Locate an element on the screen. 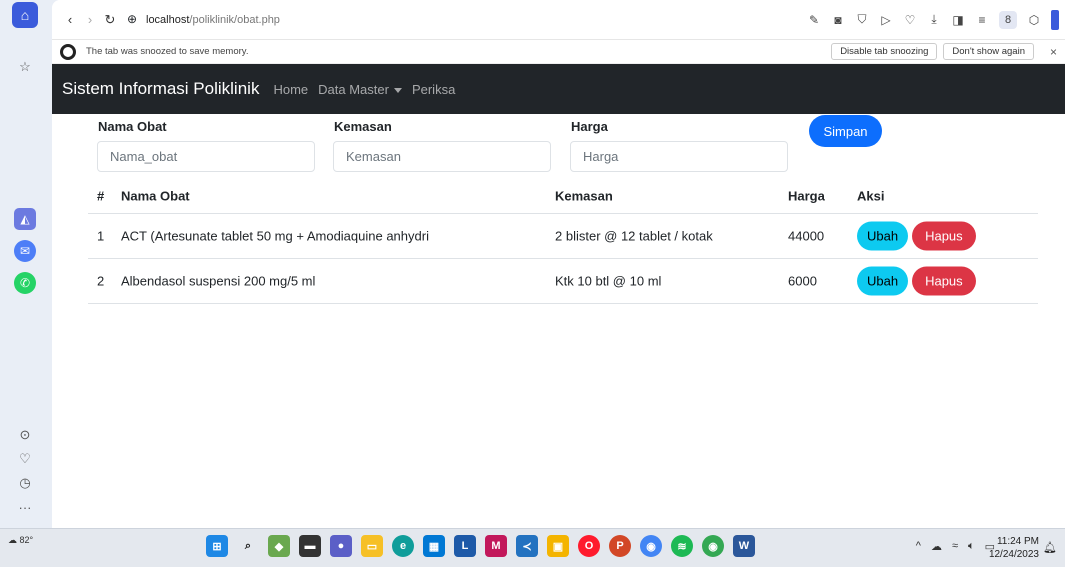 The width and height of the screenshot is (1065, 567). navbar-brand: Sistem Informasi Poliklinik is located at coordinates (160, 89).